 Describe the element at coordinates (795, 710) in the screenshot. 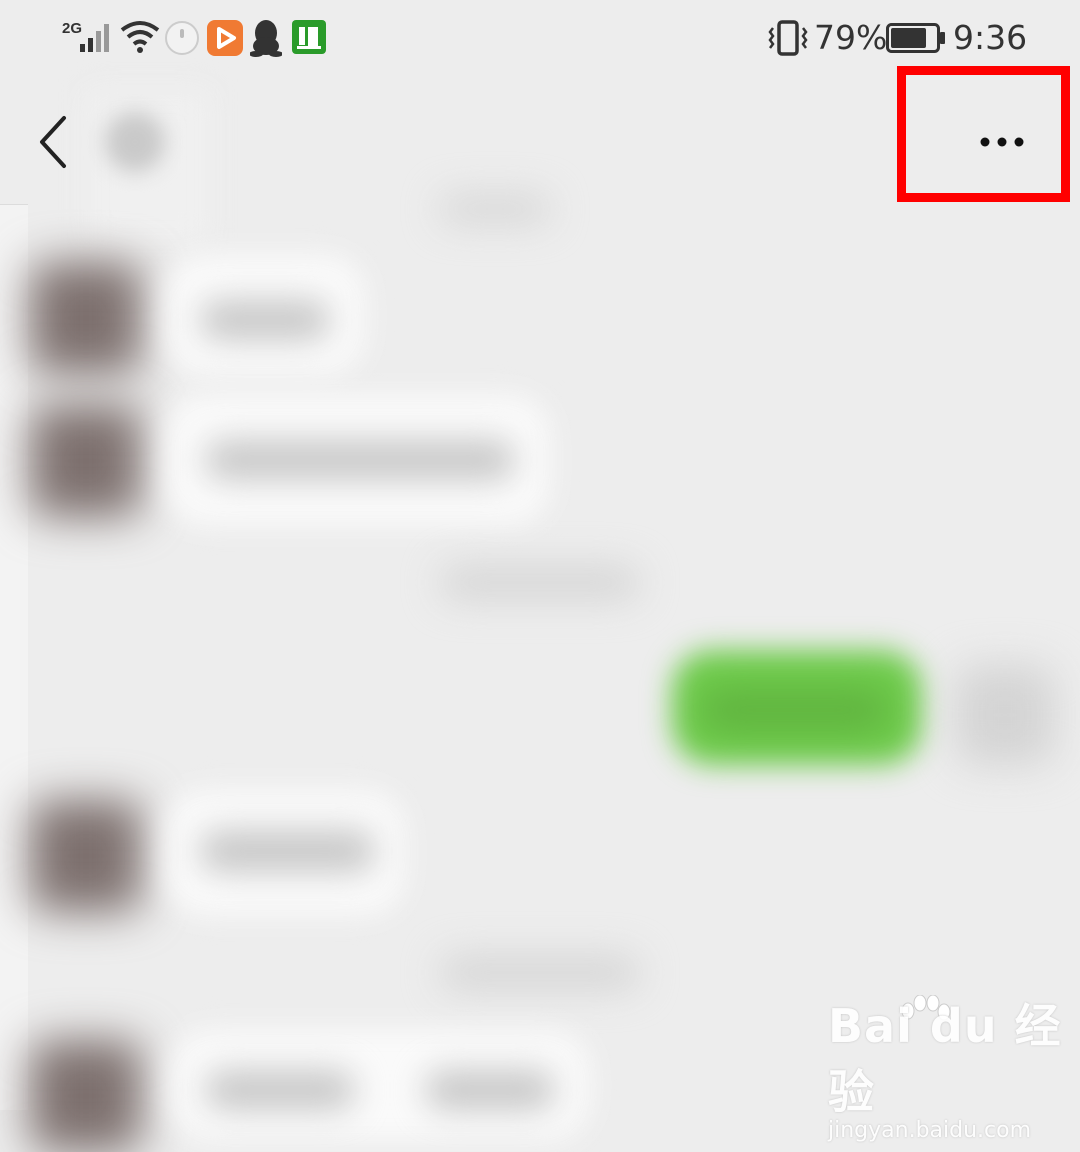

I see `sent-message-text-blurred` at that location.